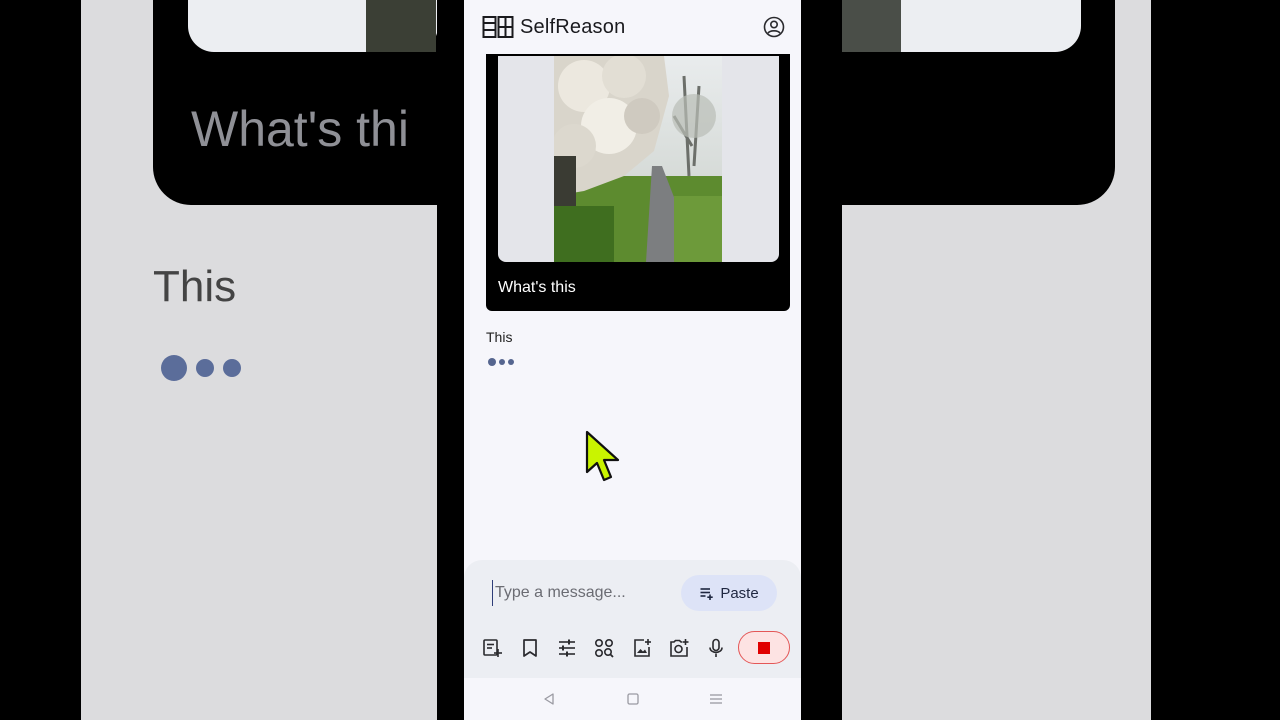 This screenshot has height=720, width=1280. Describe the element at coordinates (707, 593) in the screenshot. I see `paste-icon` at that location.